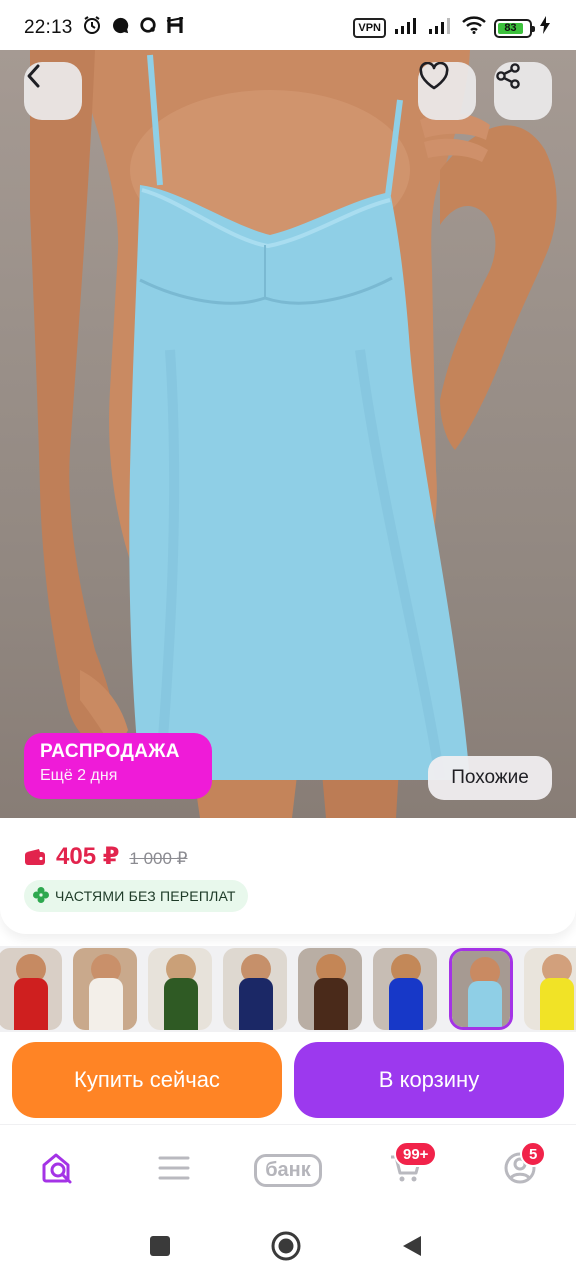  I want to click on thumbnail-light-blue, so click(481, 989).